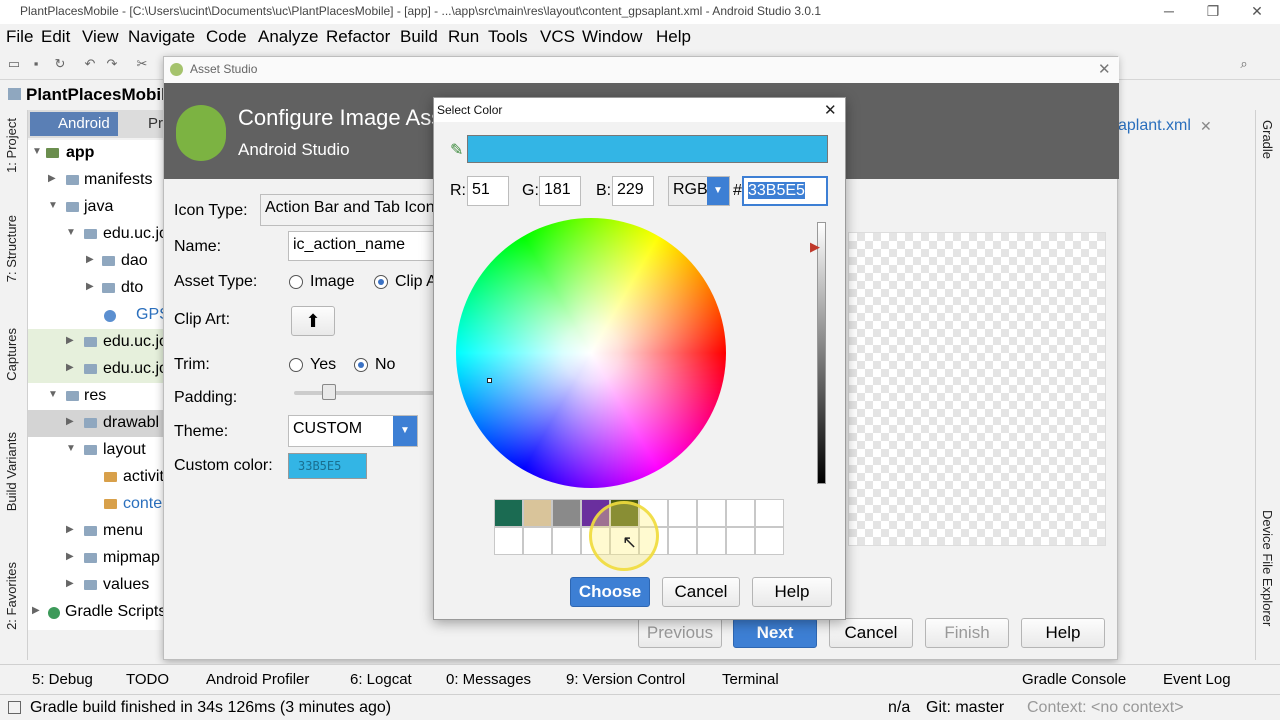 The width and height of the screenshot is (1280, 720). I want to click on tool-debug: 5: Debug, so click(62, 679).